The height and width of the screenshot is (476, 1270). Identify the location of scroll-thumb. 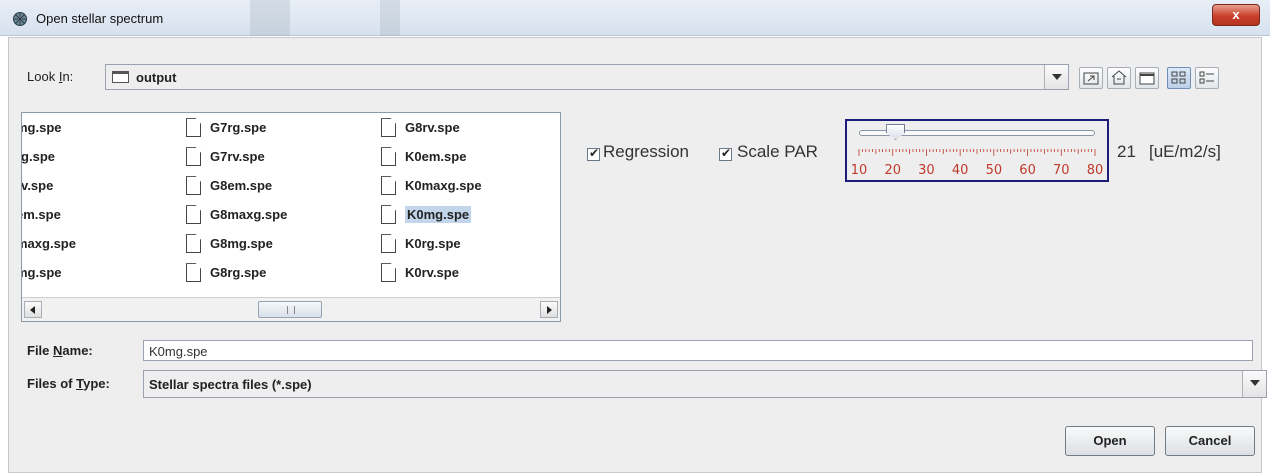
(290, 309).